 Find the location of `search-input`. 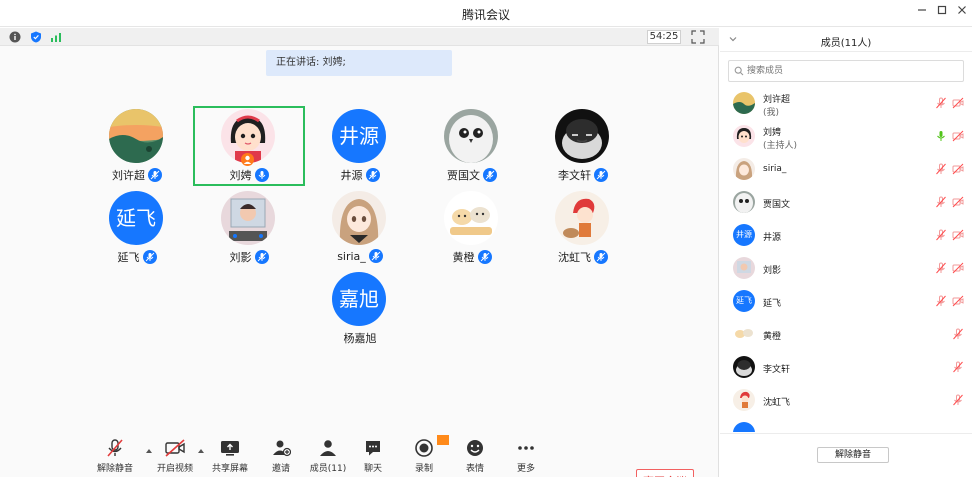

search-input is located at coordinates (852, 71).